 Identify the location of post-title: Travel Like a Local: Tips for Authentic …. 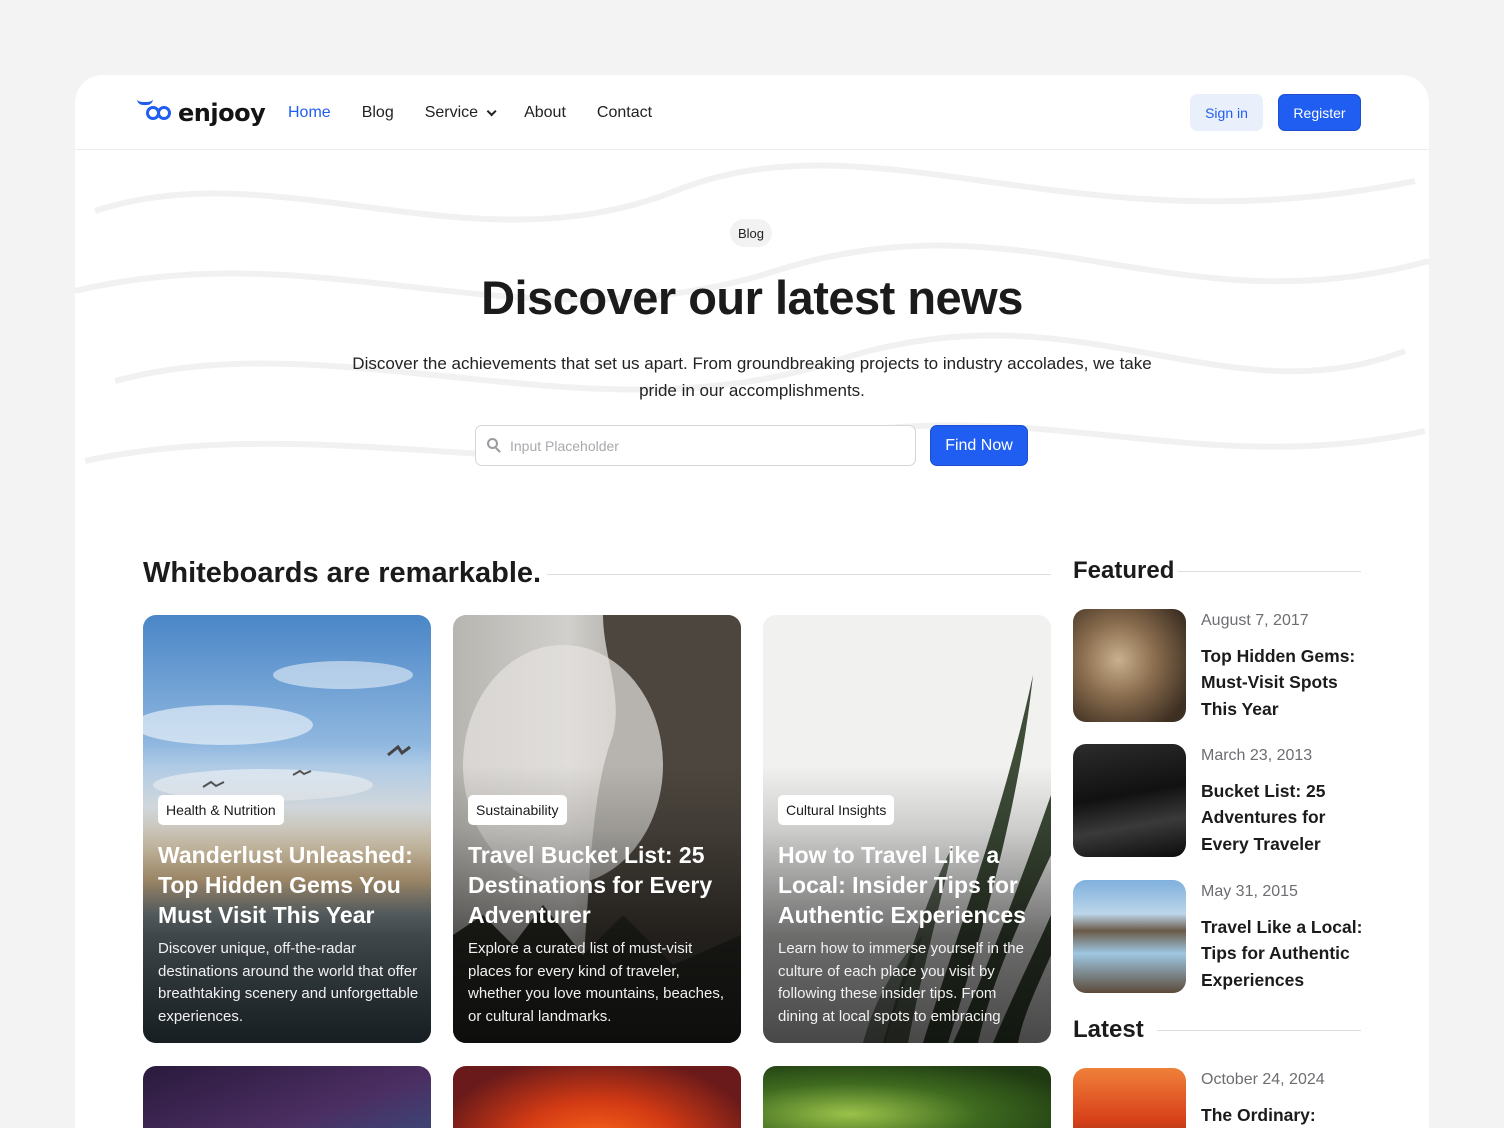
(1283, 953).